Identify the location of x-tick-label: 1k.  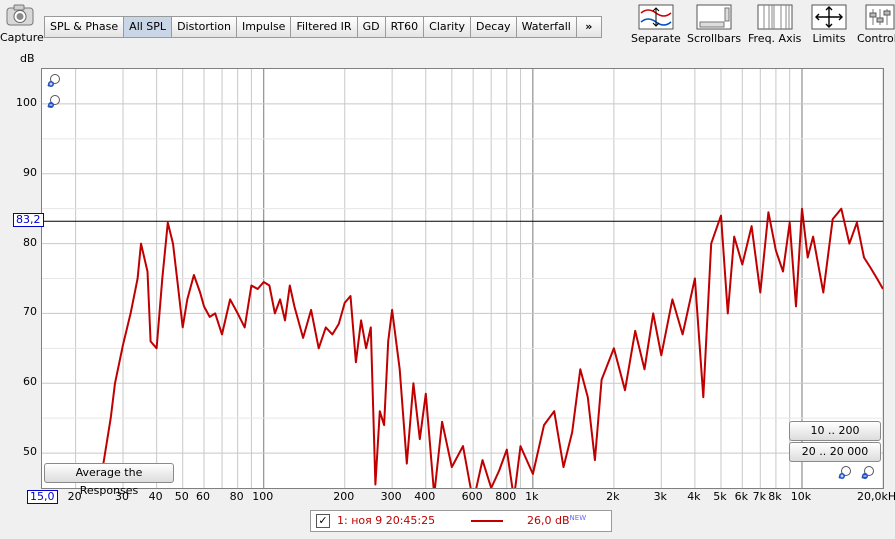
(532, 496).